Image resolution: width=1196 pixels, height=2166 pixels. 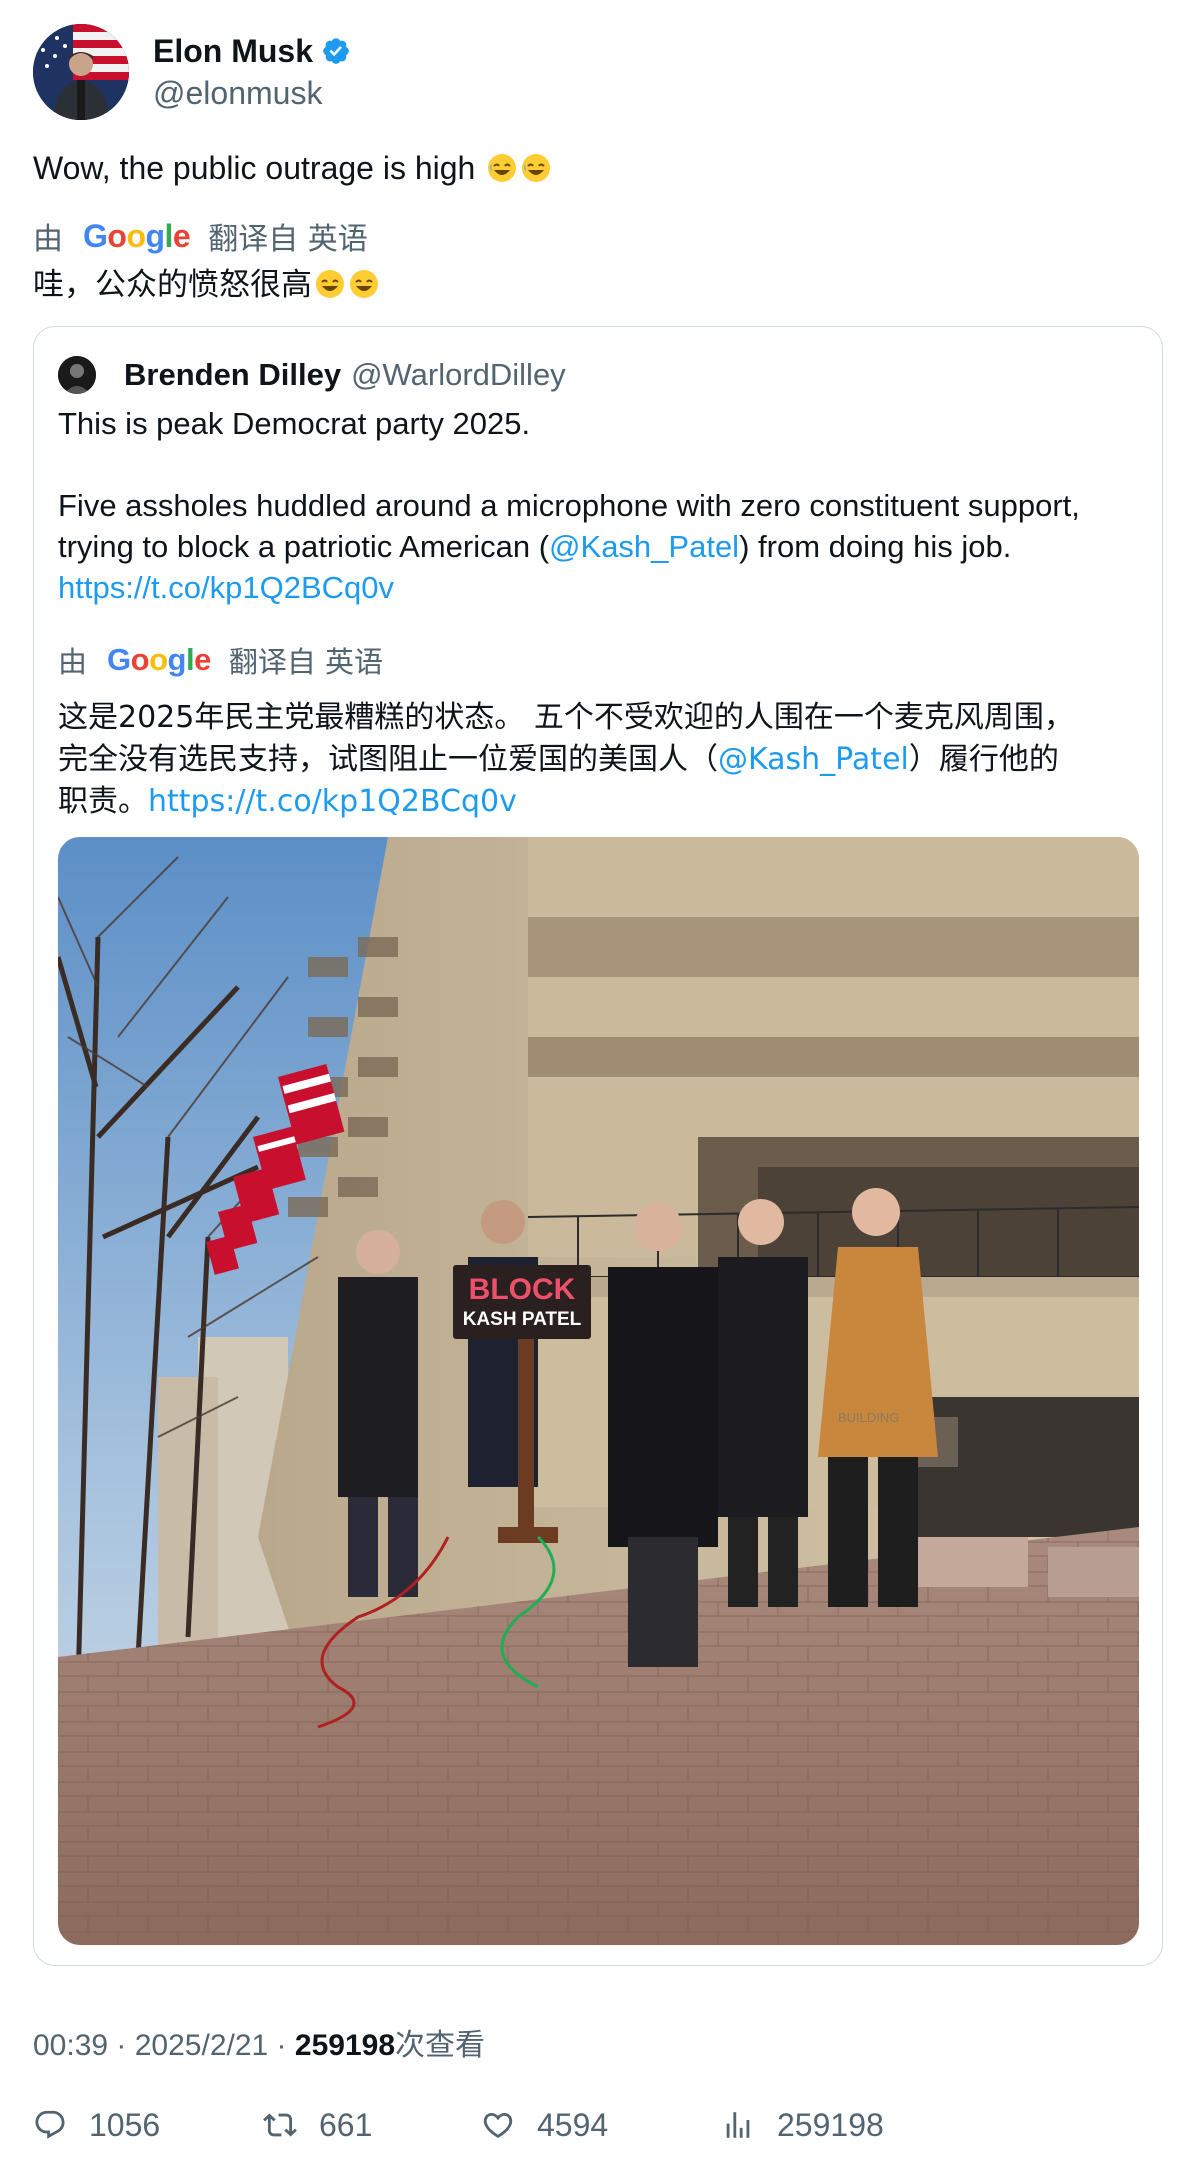 What do you see at coordinates (868, 1417) in the screenshot?
I see `building-sign-text: BUILDING` at bounding box center [868, 1417].